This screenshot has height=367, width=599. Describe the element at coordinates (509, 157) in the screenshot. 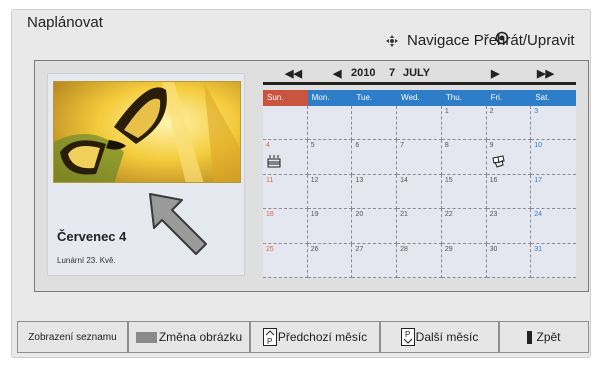

I see `calendar-day-cell: 9` at that location.